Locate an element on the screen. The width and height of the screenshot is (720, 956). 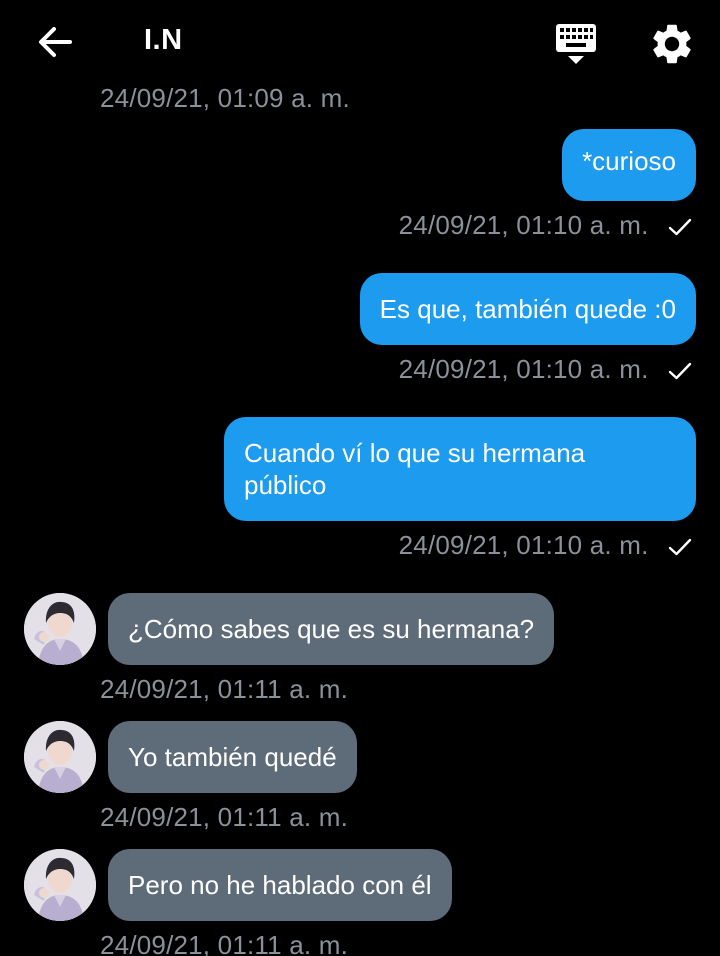
message-text: Pero no he hablado con él is located at coordinates (280, 885).